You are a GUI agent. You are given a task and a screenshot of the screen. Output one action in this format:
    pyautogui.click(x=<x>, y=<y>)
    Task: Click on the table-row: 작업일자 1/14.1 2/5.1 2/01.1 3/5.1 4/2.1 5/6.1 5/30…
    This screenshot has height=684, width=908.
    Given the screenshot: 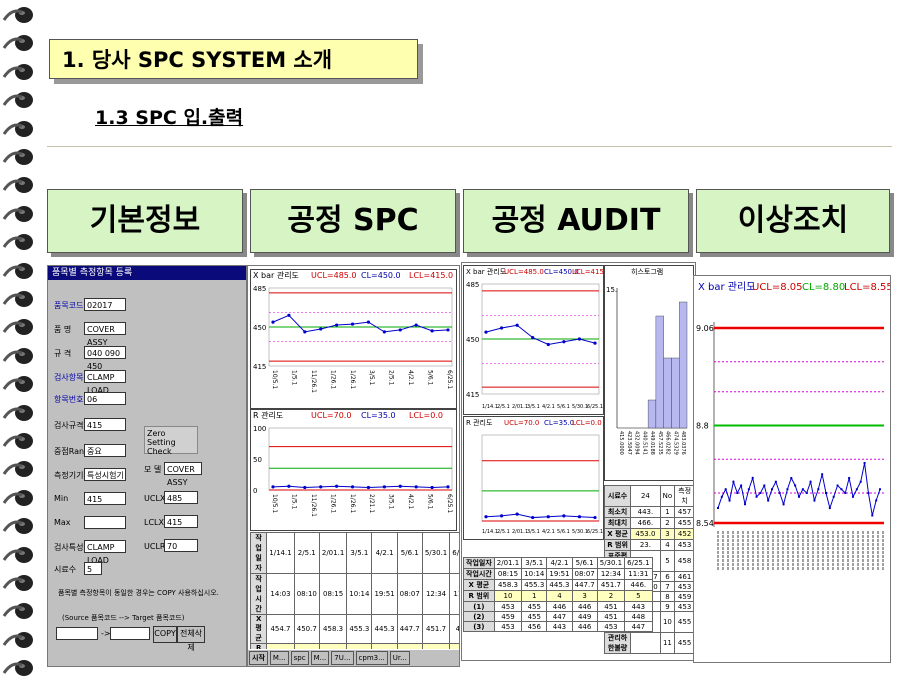 What is the action you would take?
    pyautogui.click(x=354, y=553)
    